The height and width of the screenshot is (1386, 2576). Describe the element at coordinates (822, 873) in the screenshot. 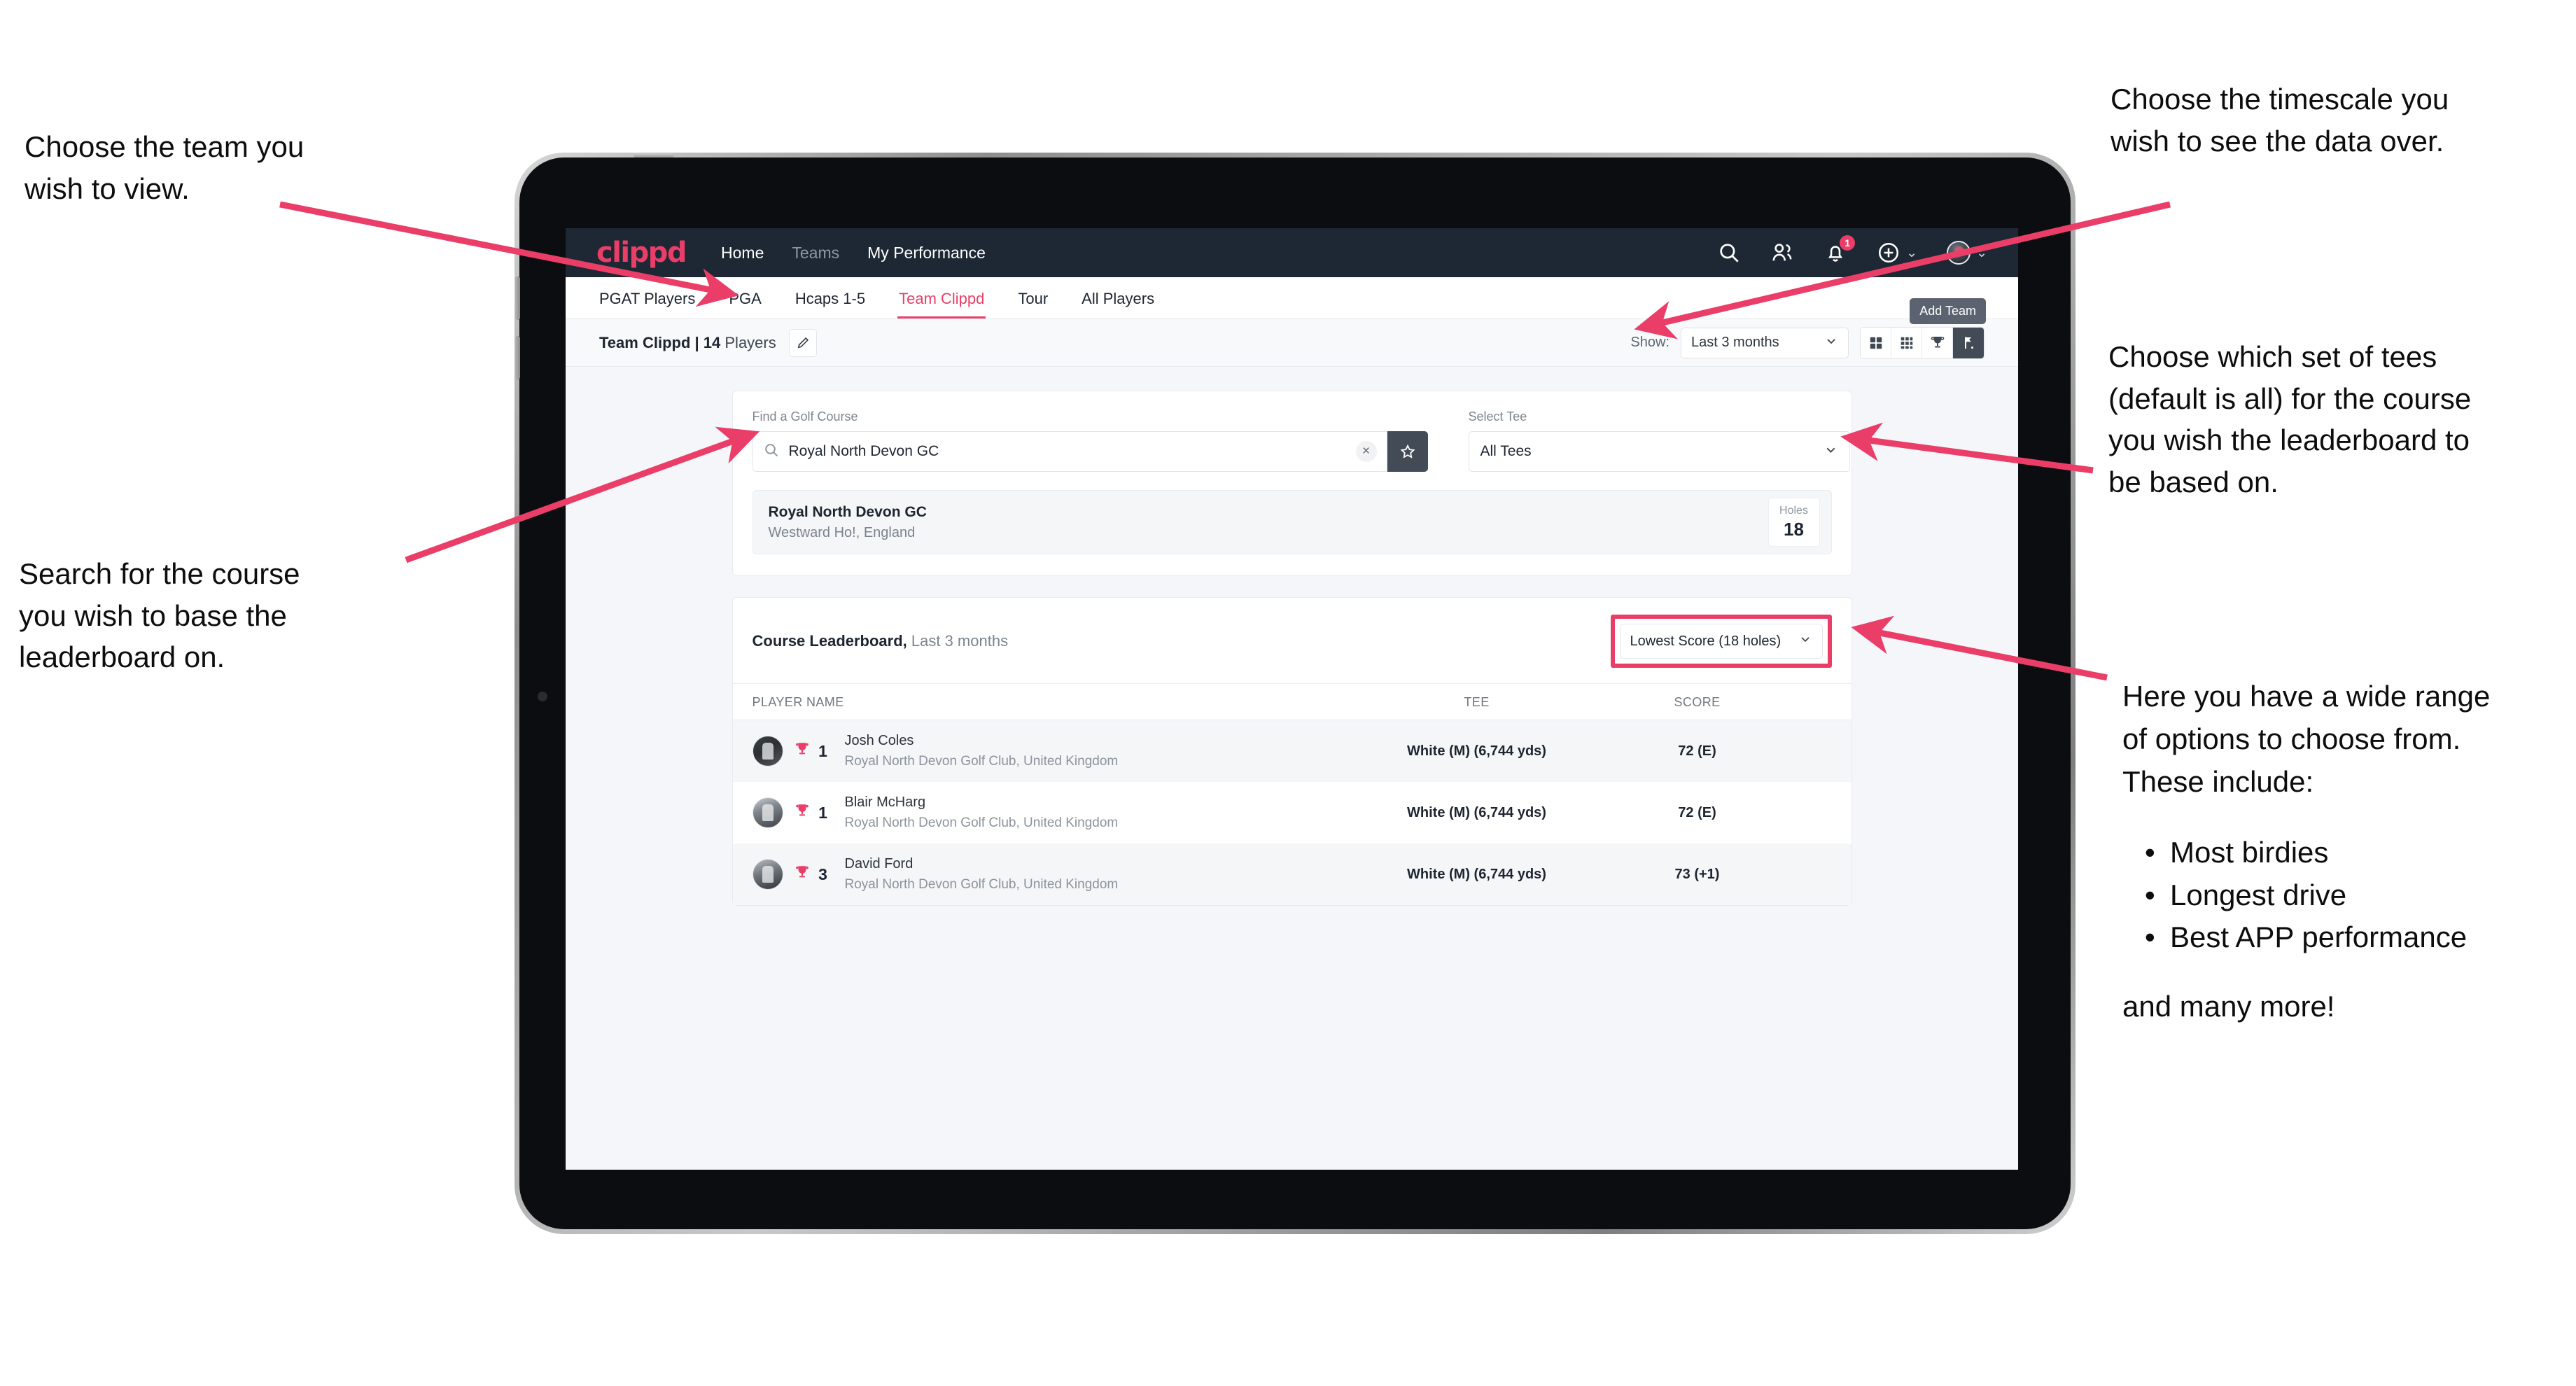

I see `rank-value: 3` at that location.